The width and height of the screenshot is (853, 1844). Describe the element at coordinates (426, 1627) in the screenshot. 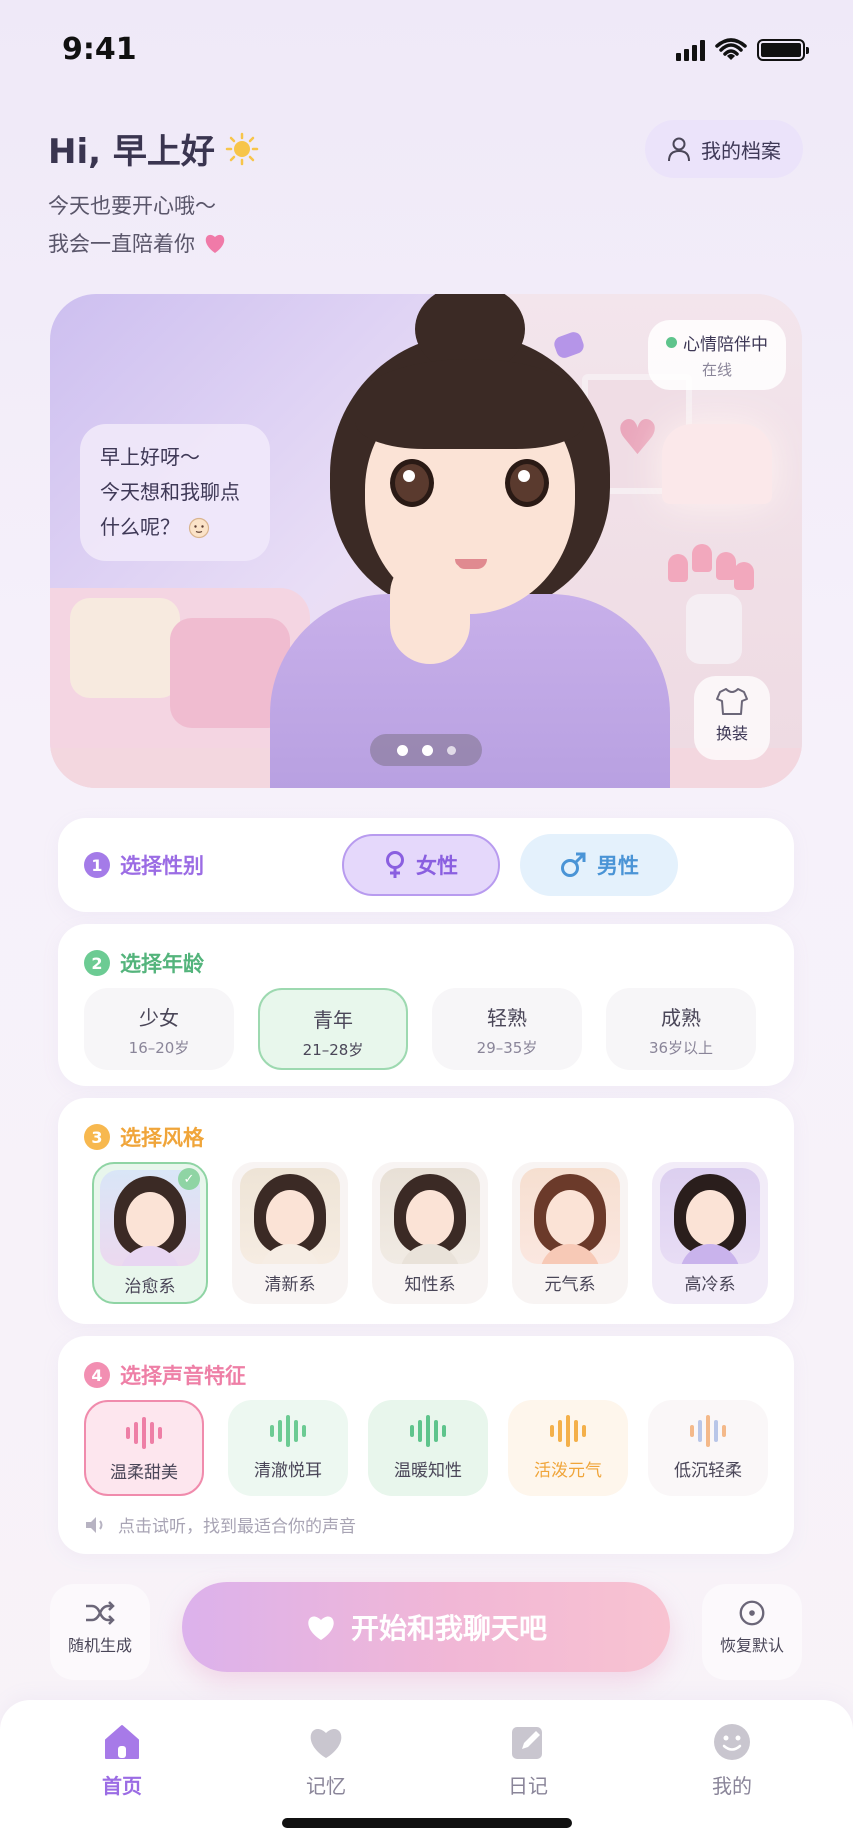

I see `start-chat-button: 开始和我聊天吧` at that location.